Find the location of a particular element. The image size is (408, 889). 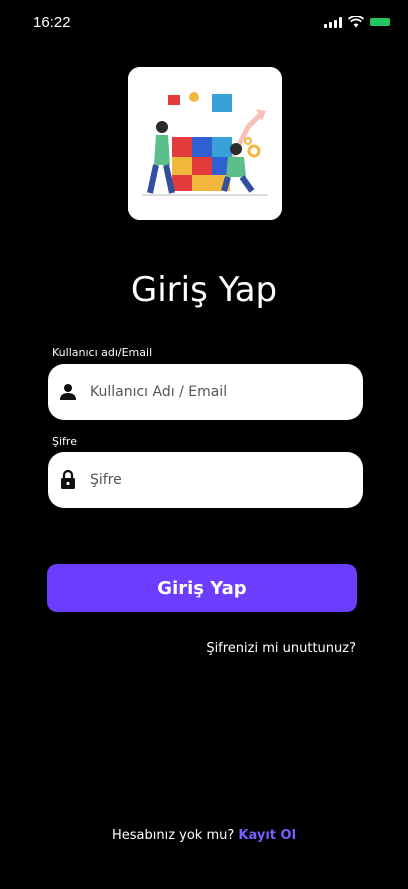

user-icon is located at coordinates (68, 392).